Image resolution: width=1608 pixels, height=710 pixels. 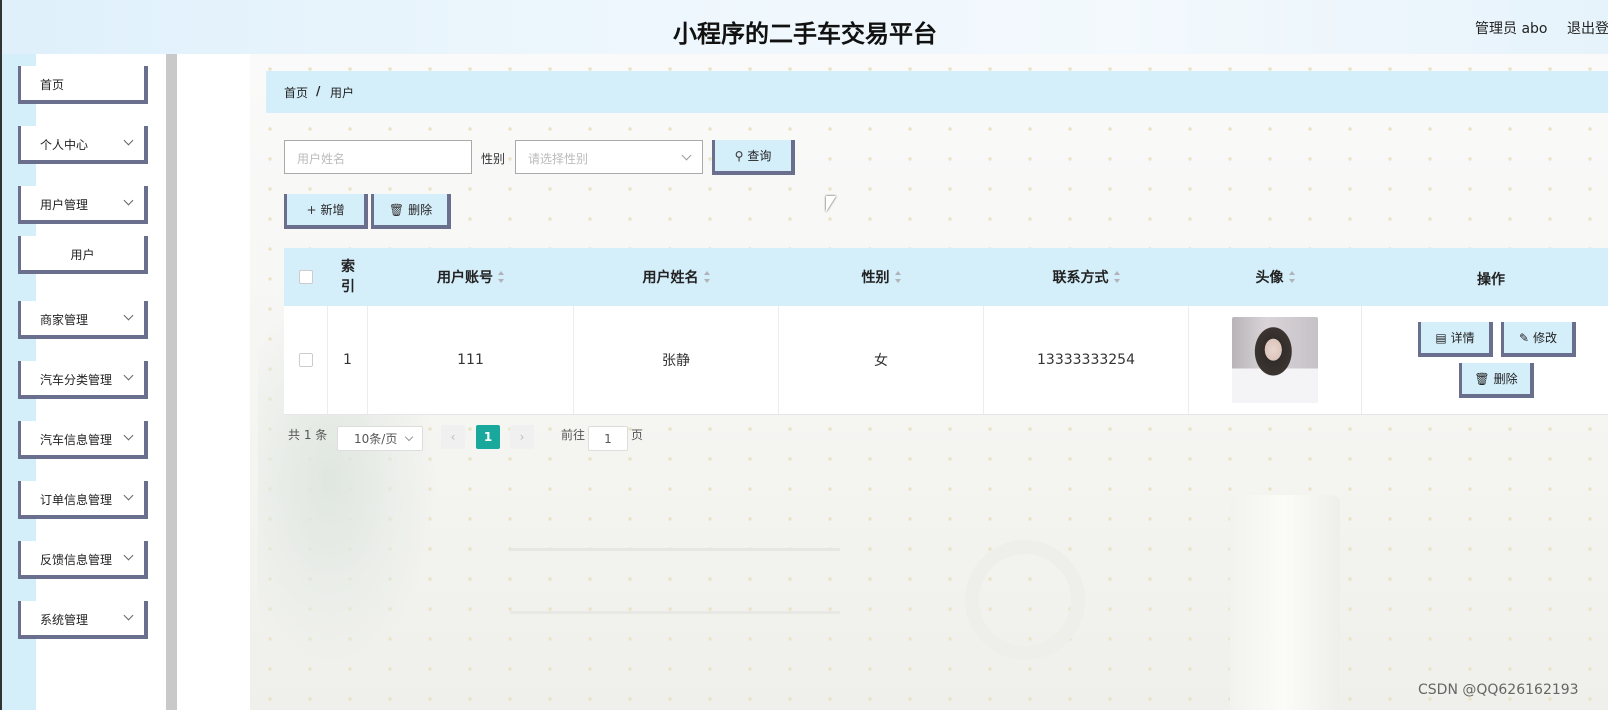 What do you see at coordinates (332, 210) in the screenshot?
I see `add-button-label: 新增` at bounding box center [332, 210].